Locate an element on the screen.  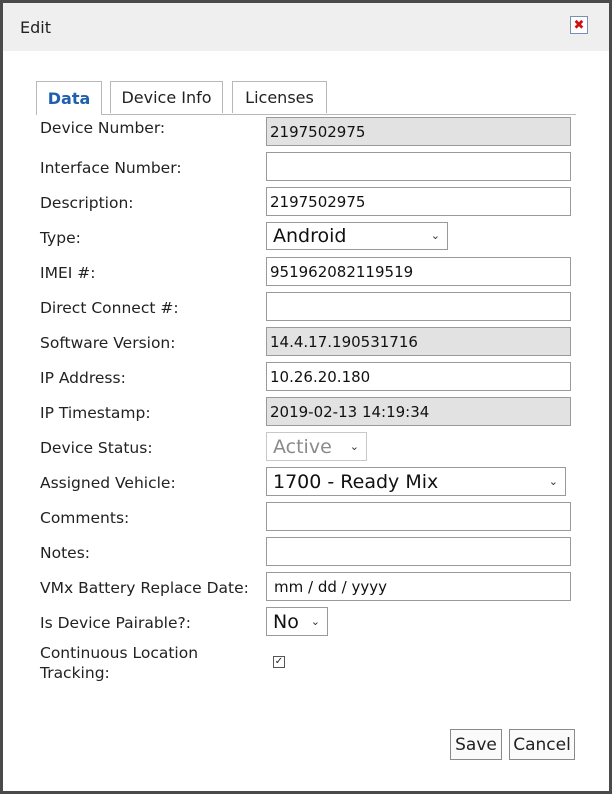
comments-label: Comments: is located at coordinates (85, 518).